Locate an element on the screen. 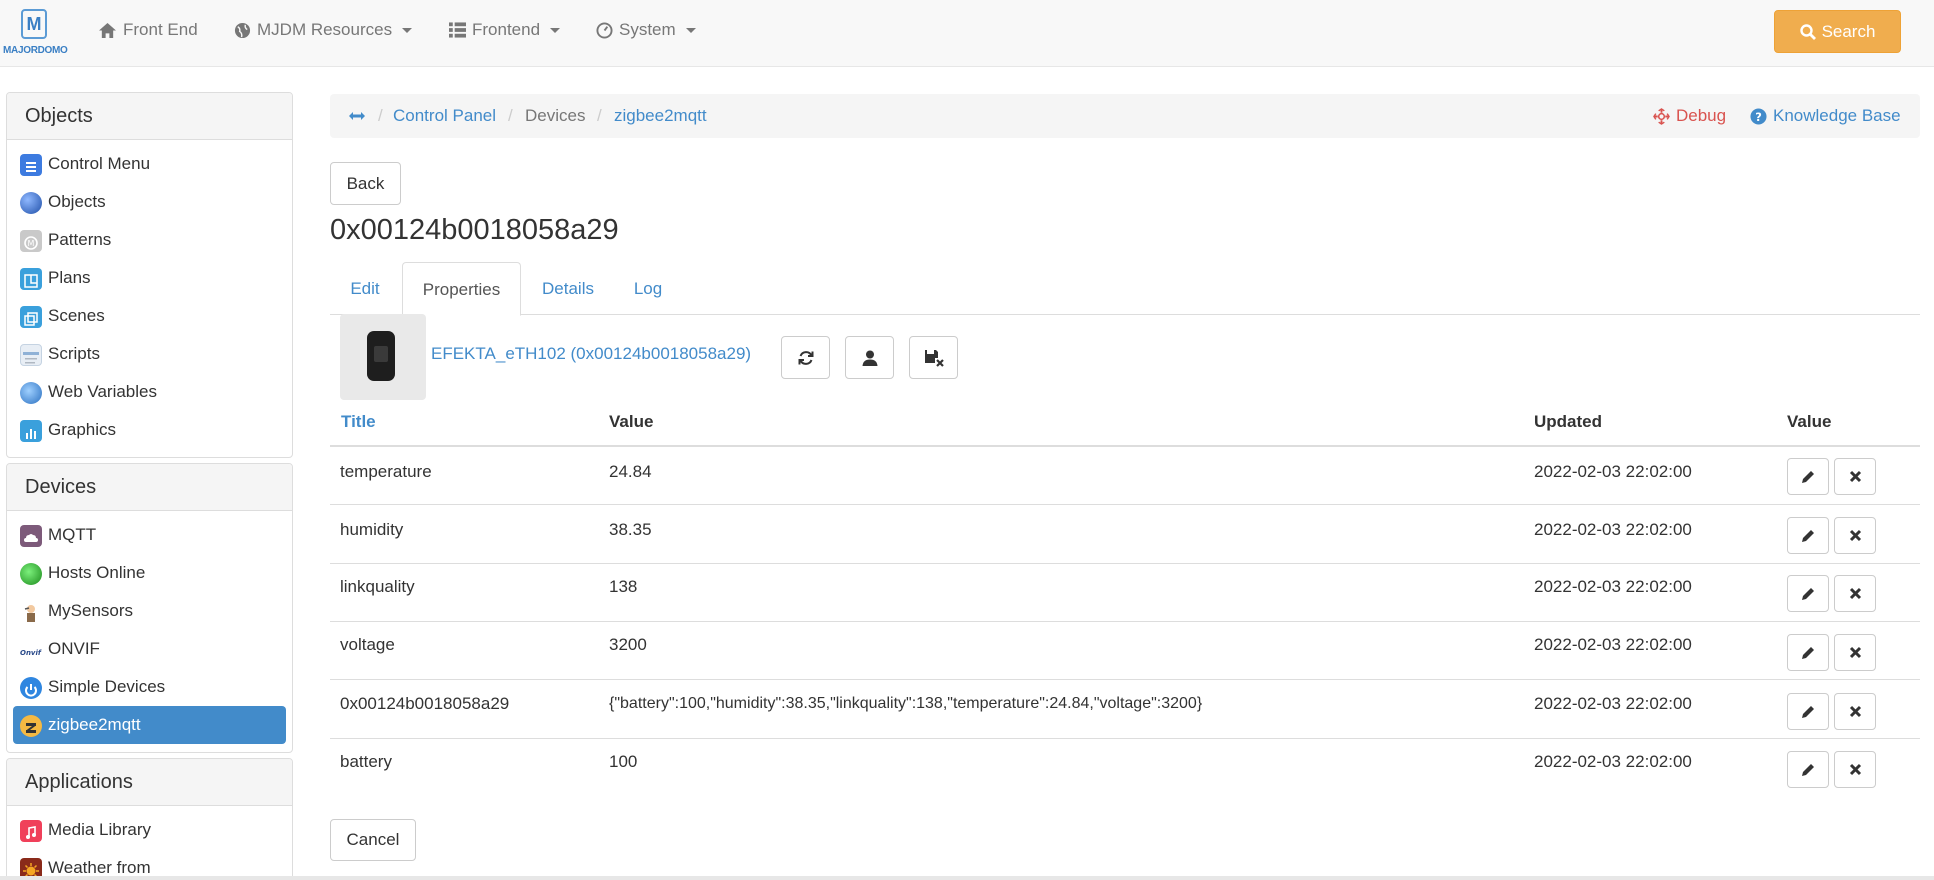  sidebar-item-objects: Objects is located at coordinates (149, 202).